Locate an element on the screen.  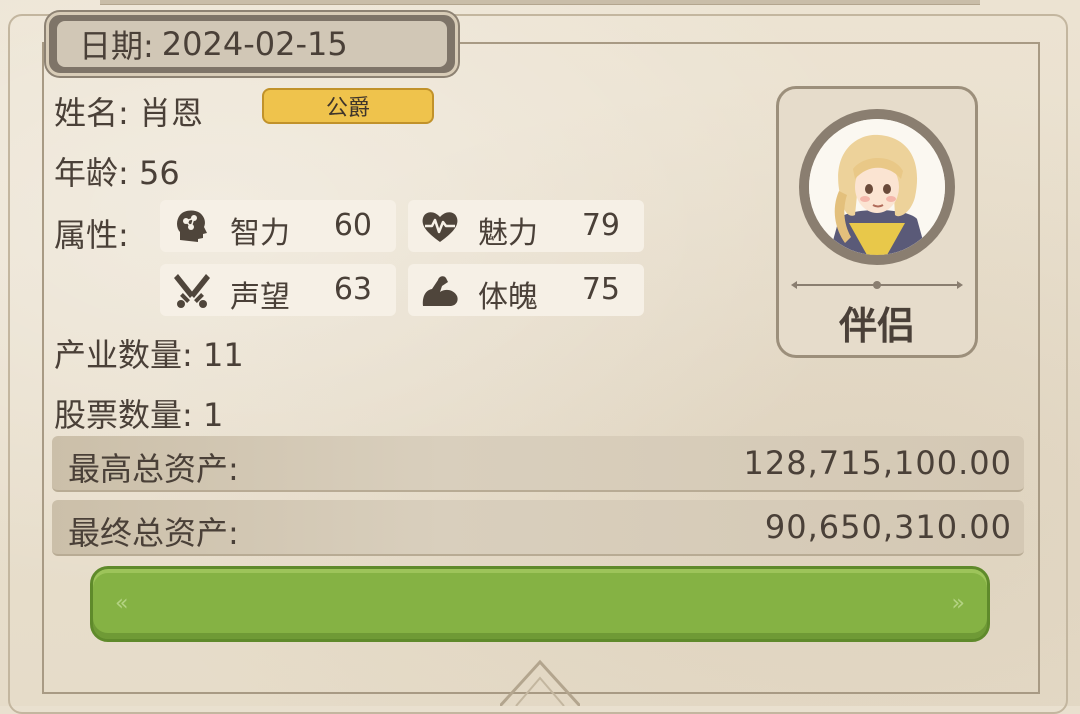
stock-label: 股票数量: is located at coordinates (123, 415).